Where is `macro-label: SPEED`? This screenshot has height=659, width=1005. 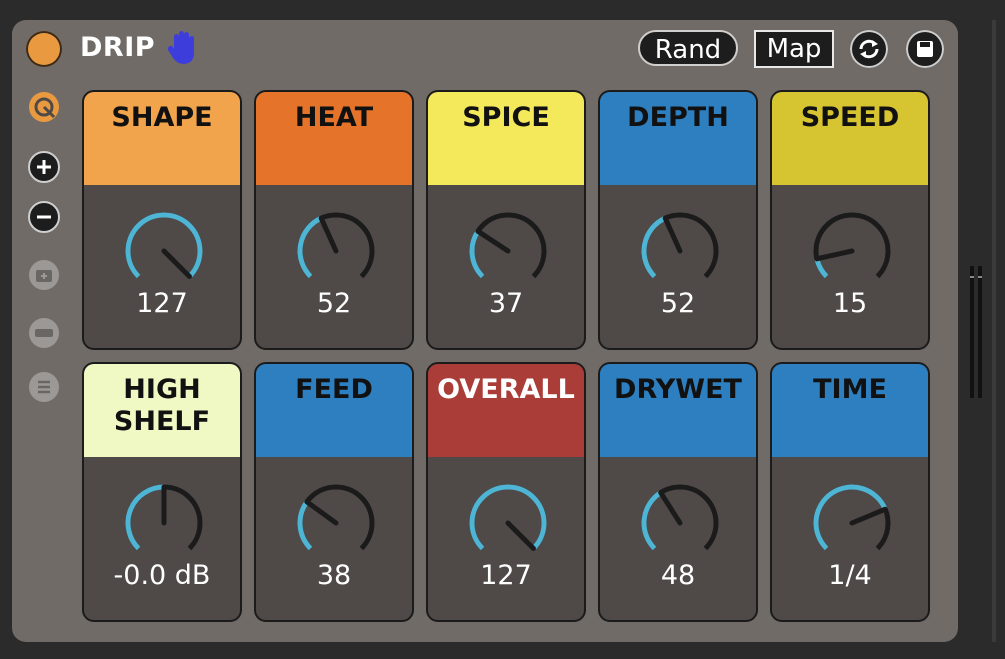 macro-label: SPEED is located at coordinates (850, 138).